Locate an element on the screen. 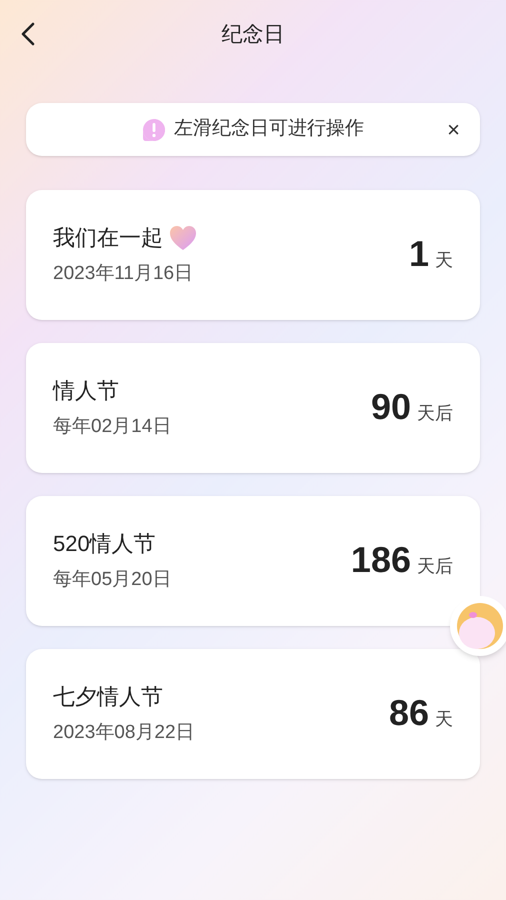 Image resolution: width=506 pixels, height=900 pixels. mascot-icon is located at coordinates (480, 626).